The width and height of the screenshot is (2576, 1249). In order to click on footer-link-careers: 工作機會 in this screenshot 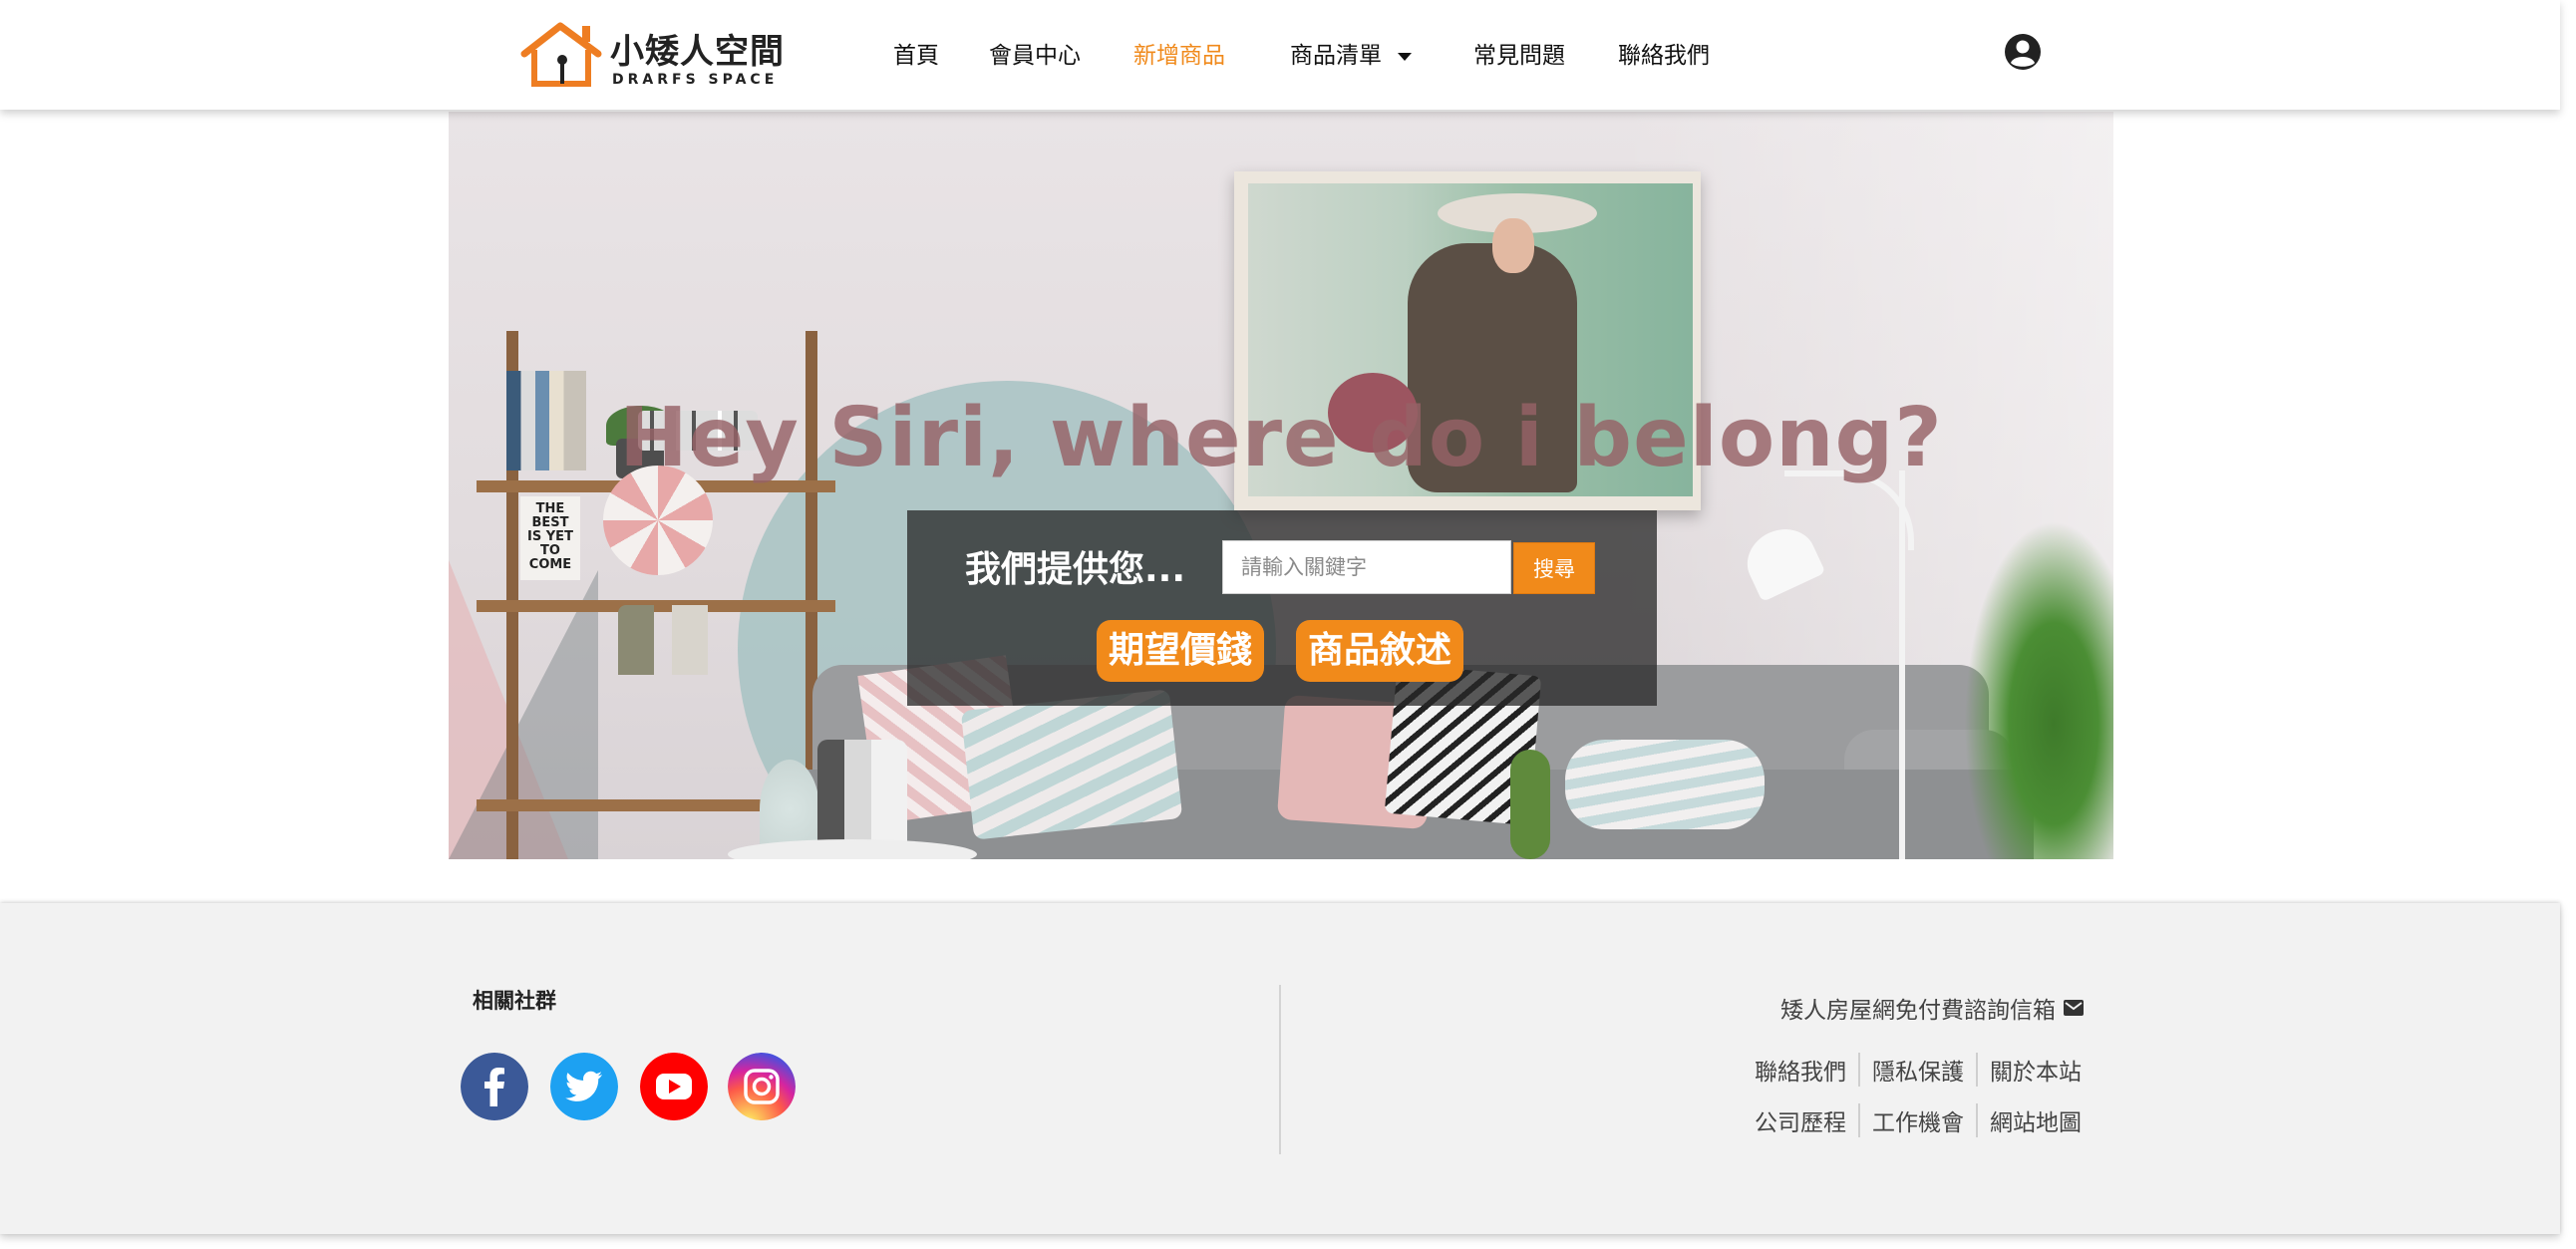, I will do `click(1918, 1120)`.